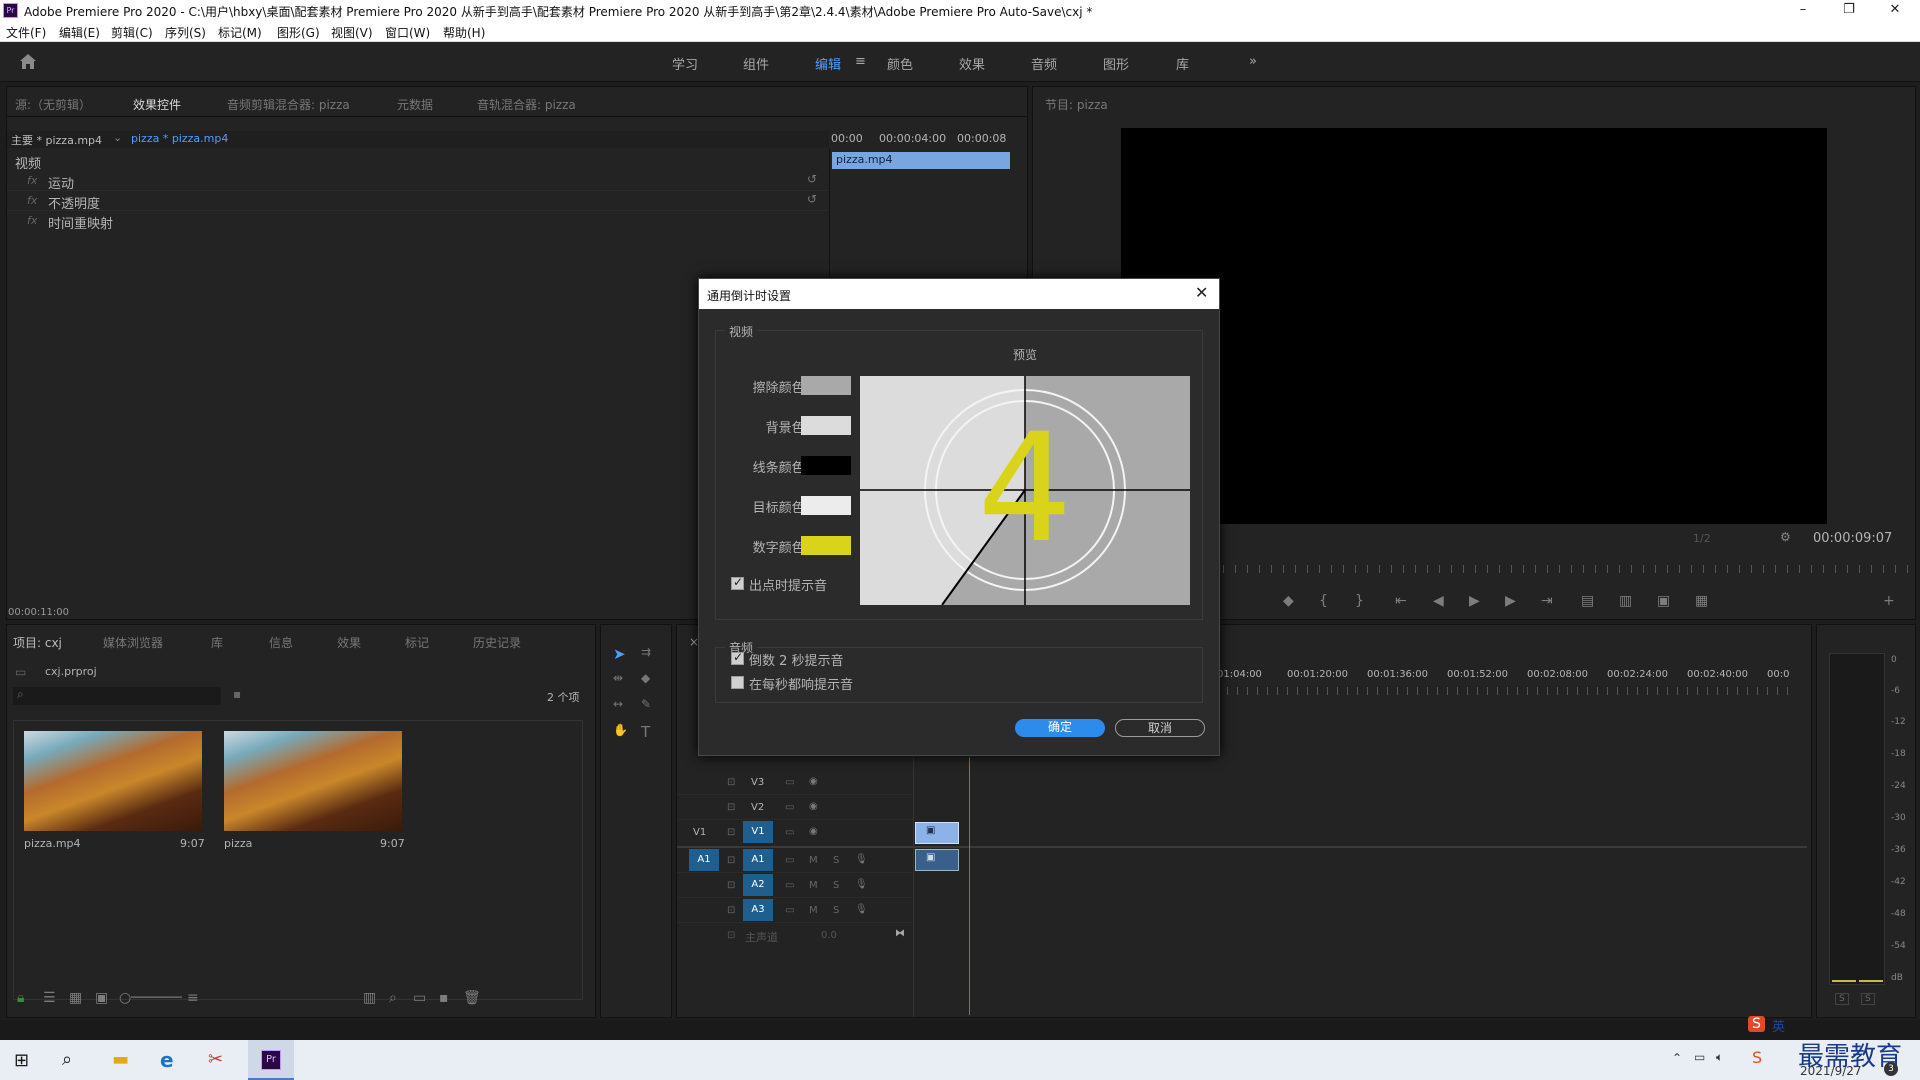 Image resolution: width=1920 pixels, height=1080 pixels. What do you see at coordinates (298, 32) in the screenshot?
I see `menu-graphics: 图形(G)` at bounding box center [298, 32].